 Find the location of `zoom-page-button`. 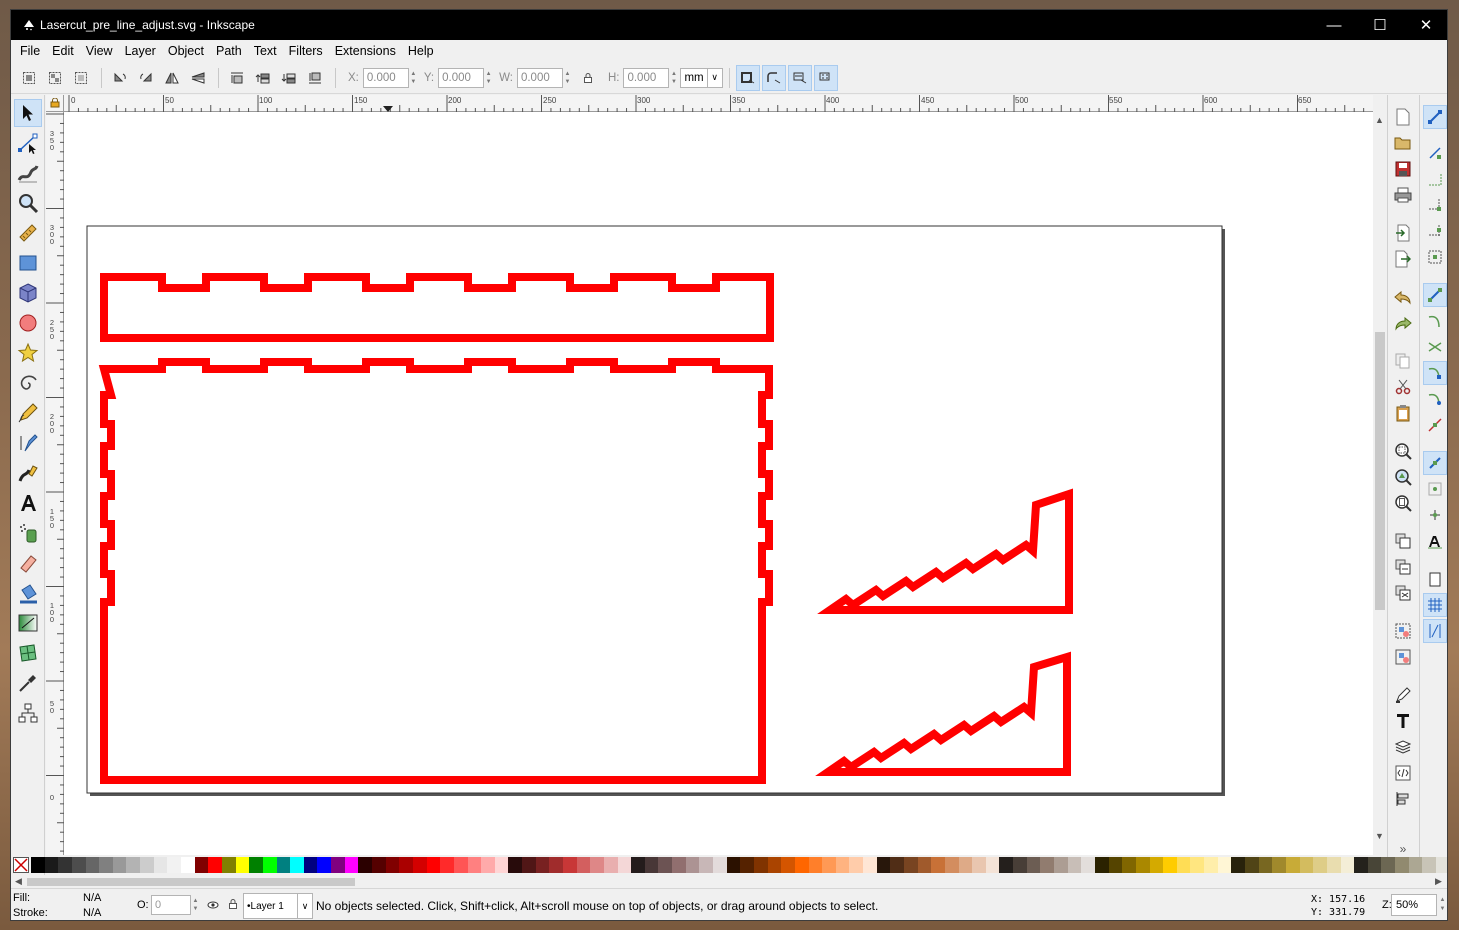

zoom-page-button is located at coordinates (1403, 503).